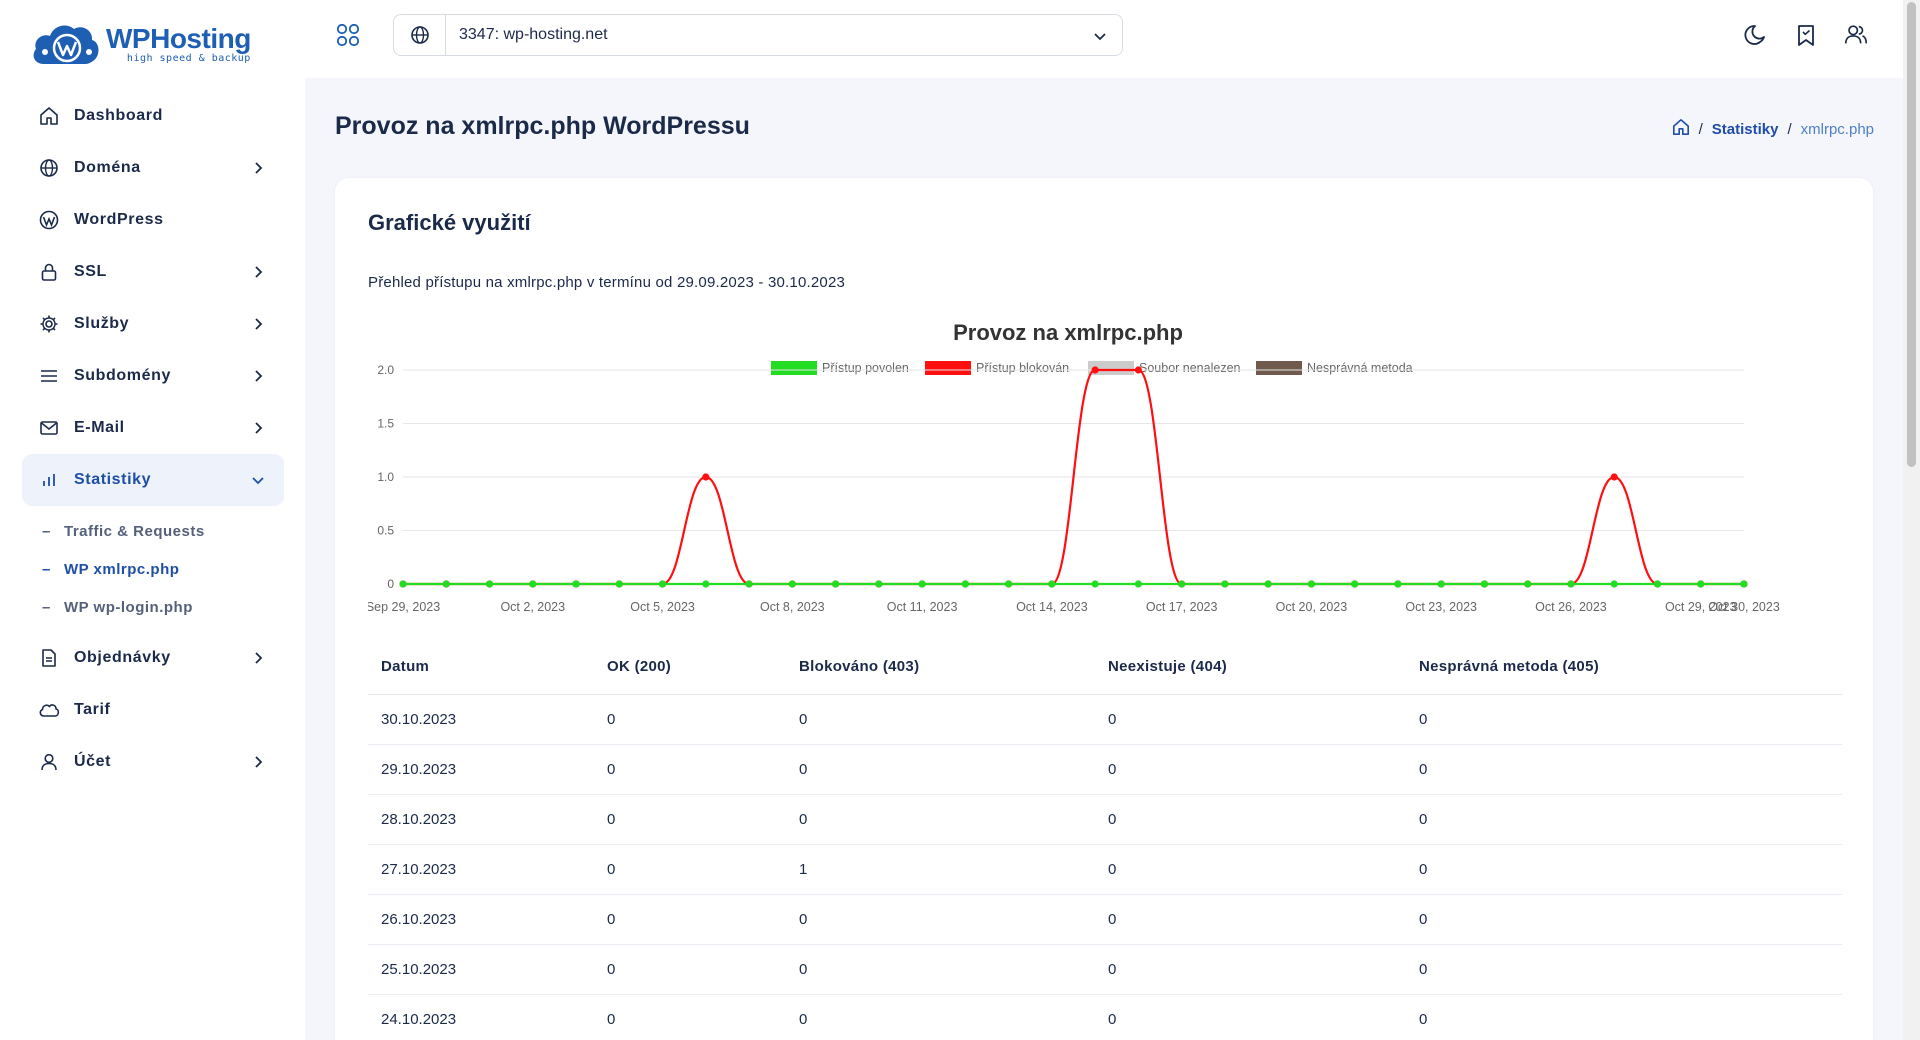 This screenshot has width=1920, height=1040. Describe the element at coordinates (153, 762) in the screenshot. I see `sidebar-item-ucet: Účet` at that location.